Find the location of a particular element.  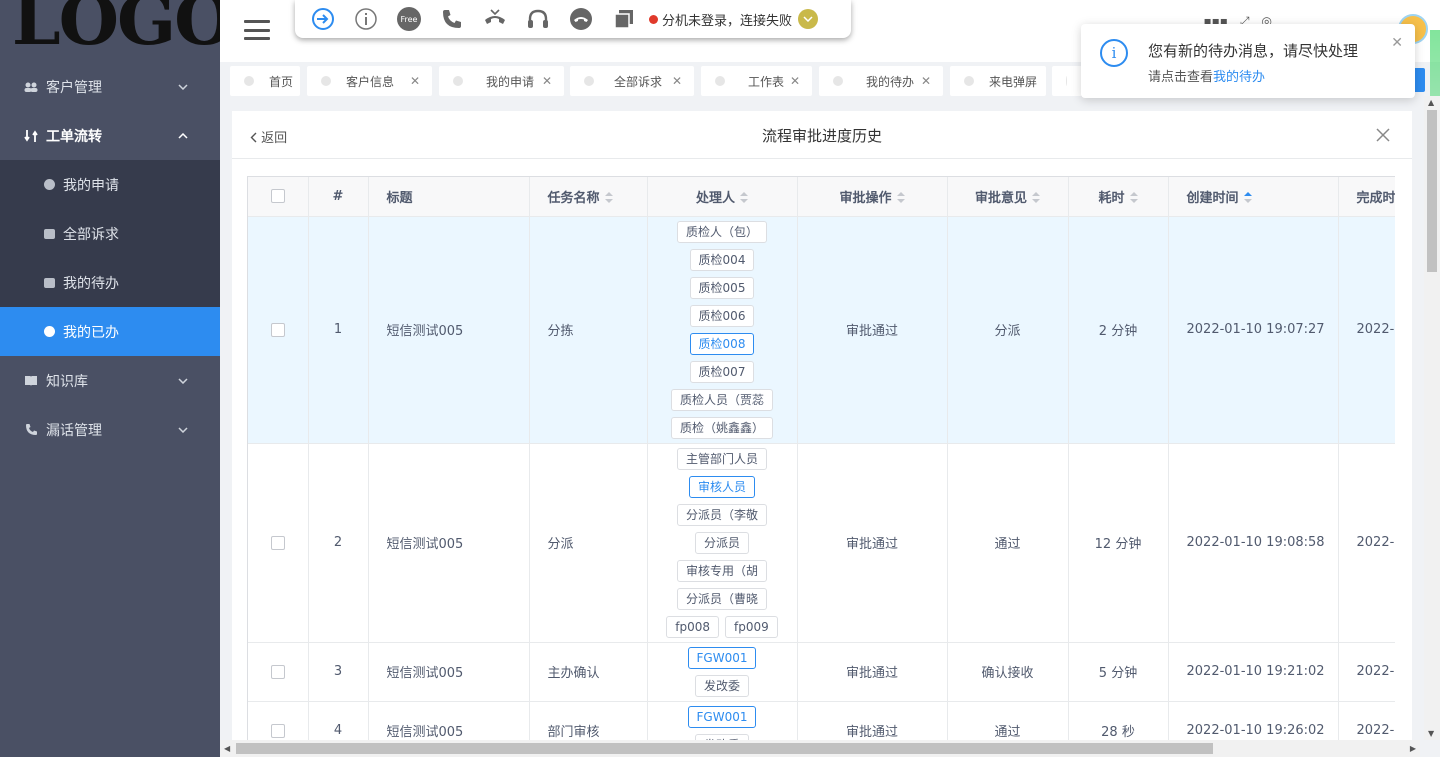

copy-icon is located at coordinates (624, 19).